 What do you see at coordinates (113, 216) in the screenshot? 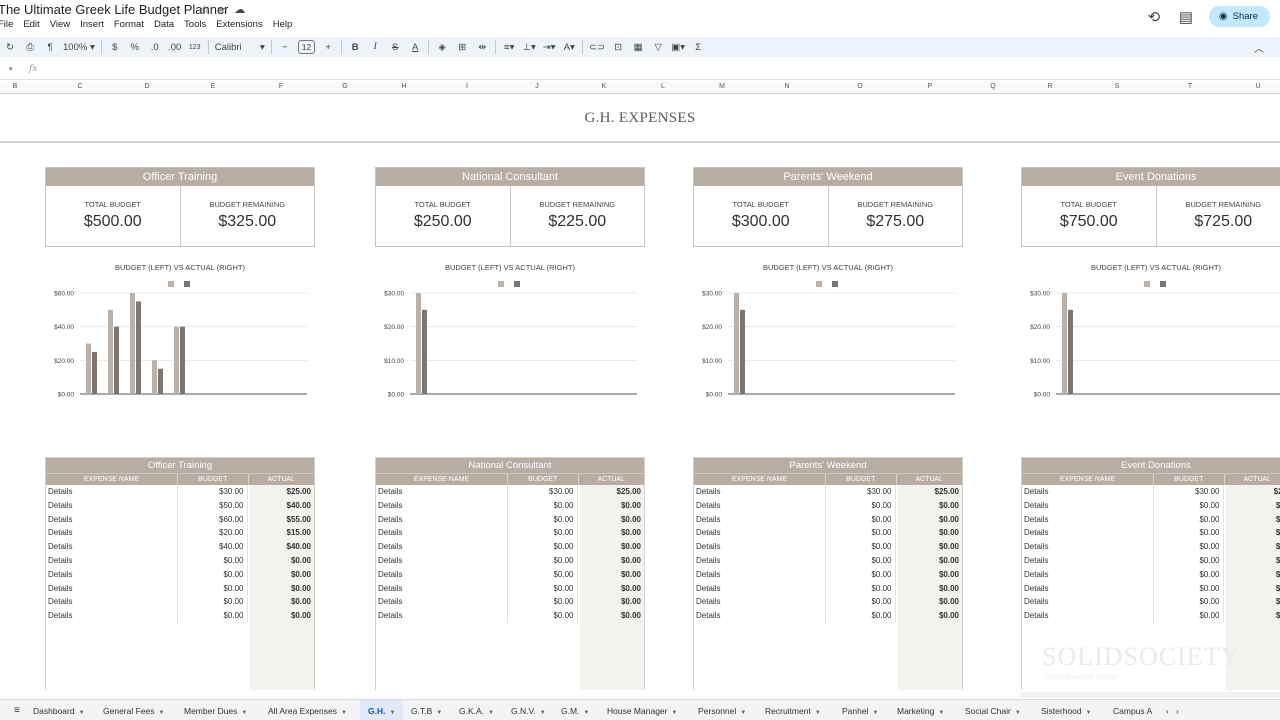
I see `total-budget-cell: TOTAL BUDGET $500.00` at bounding box center [113, 216].